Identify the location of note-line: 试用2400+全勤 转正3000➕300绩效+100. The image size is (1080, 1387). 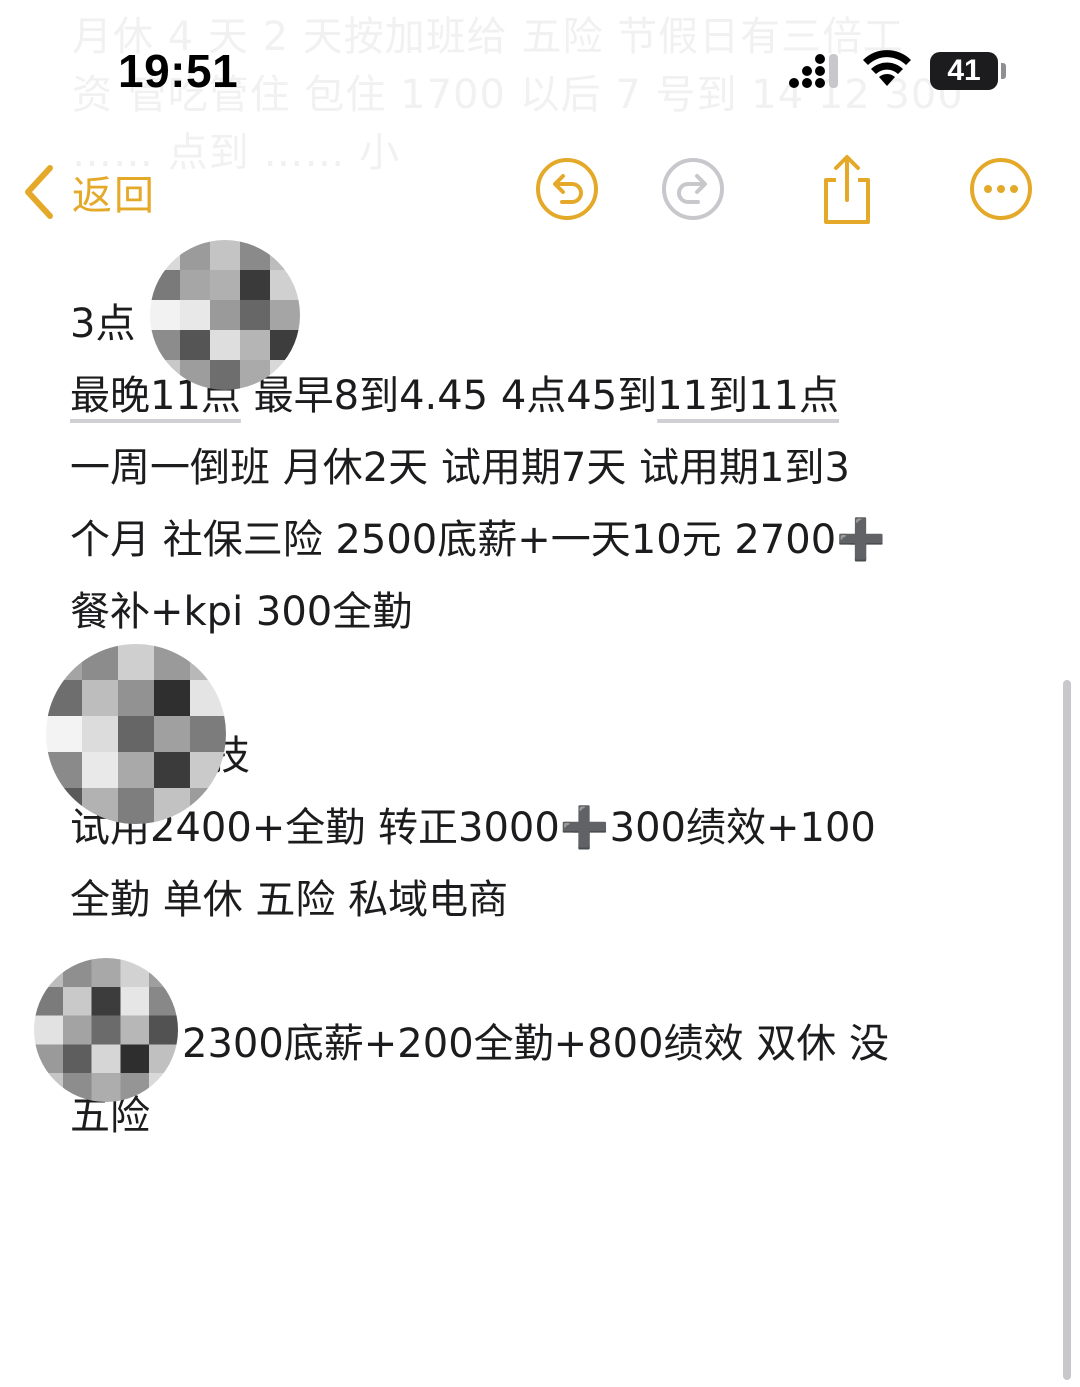
(473, 828).